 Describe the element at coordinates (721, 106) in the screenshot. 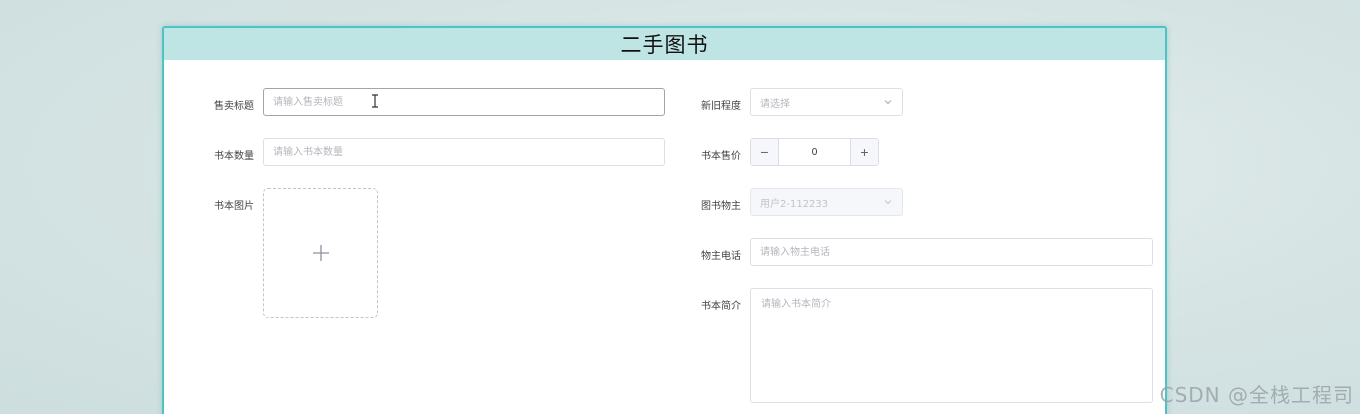

I see `condition-label: 新旧程度` at that location.